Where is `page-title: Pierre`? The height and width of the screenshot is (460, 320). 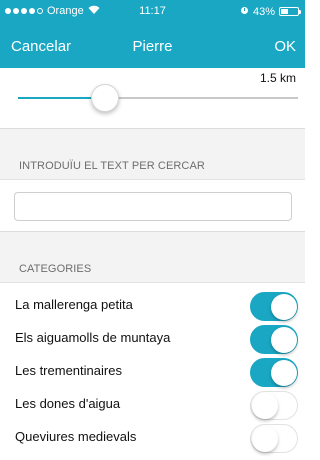
page-title: Pierre is located at coordinates (152, 46).